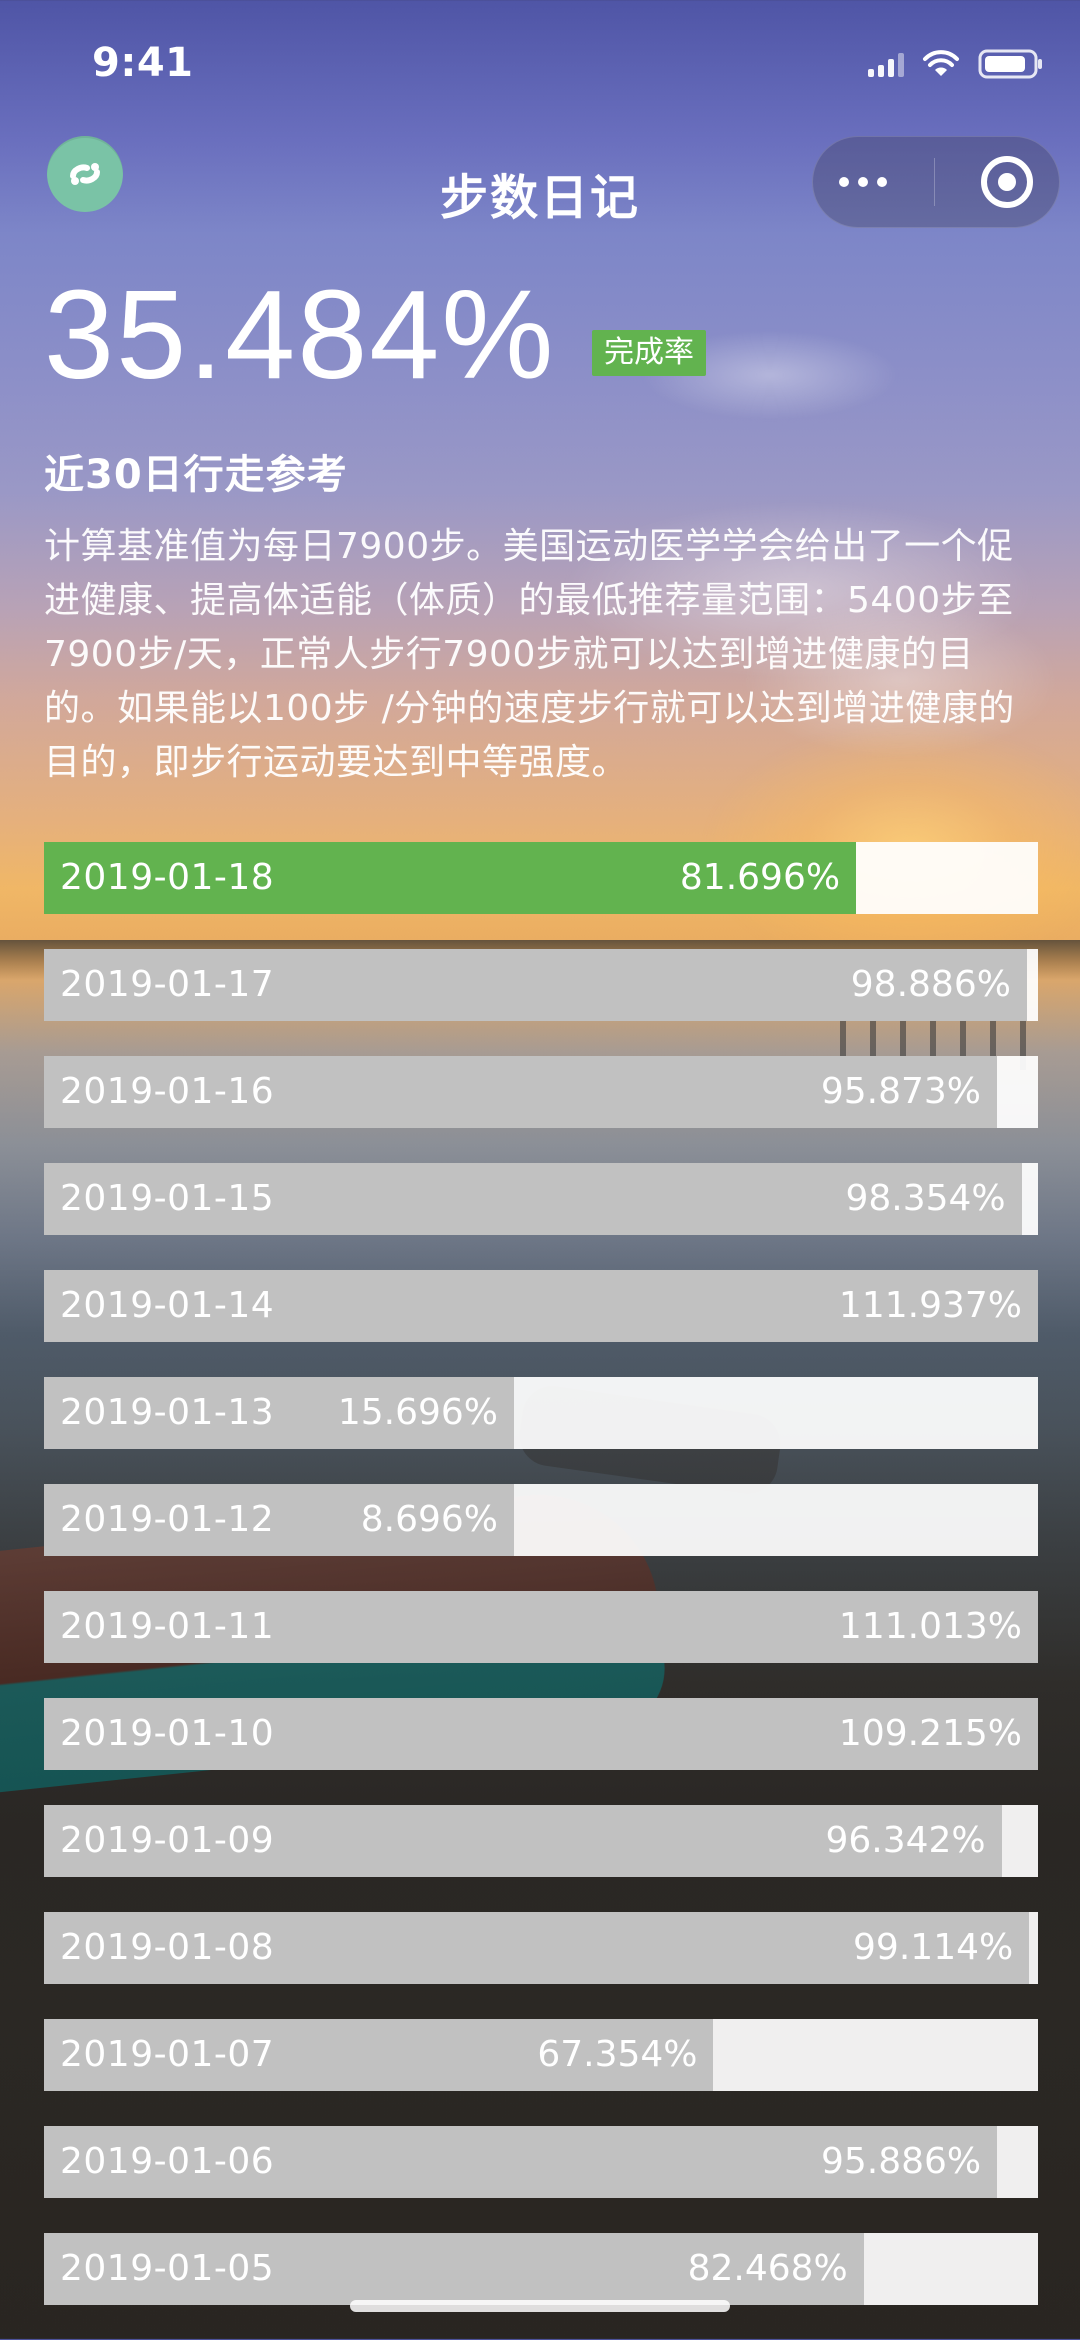 The width and height of the screenshot is (1080, 2340). I want to click on record-percent: 15.696%, so click(417, 1412).